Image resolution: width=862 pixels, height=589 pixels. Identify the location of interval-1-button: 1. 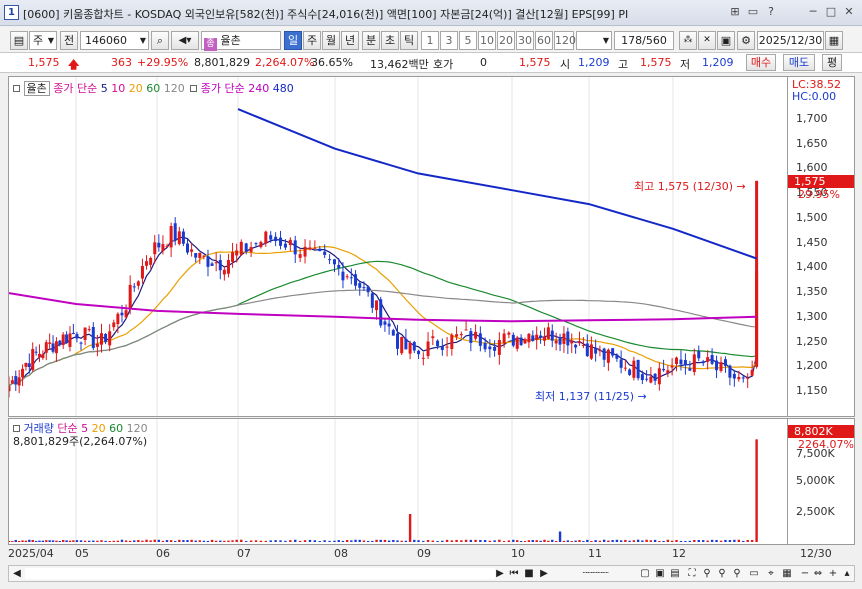
(430, 40).